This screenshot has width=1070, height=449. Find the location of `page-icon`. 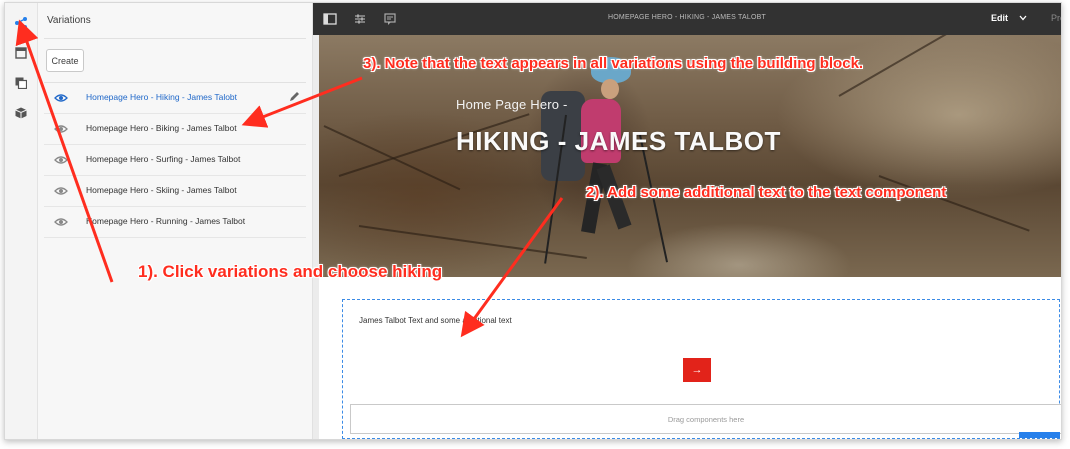

page-icon is located at coordinates (21, 53).